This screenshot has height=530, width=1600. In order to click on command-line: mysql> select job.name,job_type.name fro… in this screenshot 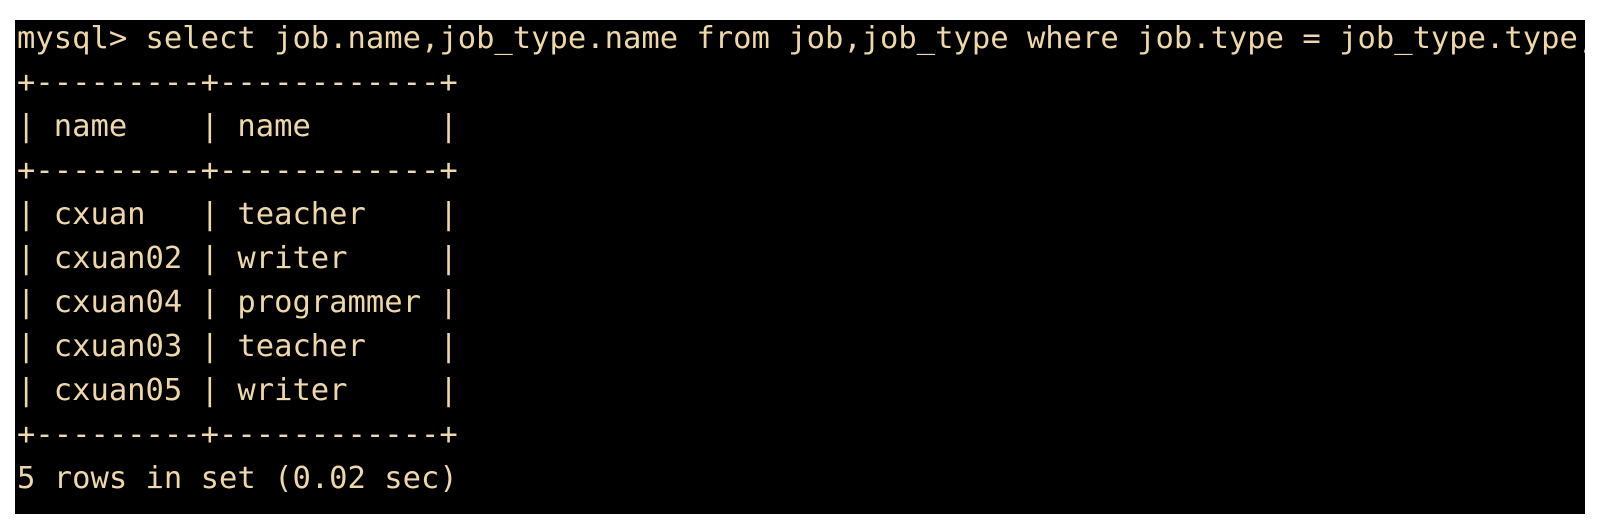, I will do `click(801, 40)`.